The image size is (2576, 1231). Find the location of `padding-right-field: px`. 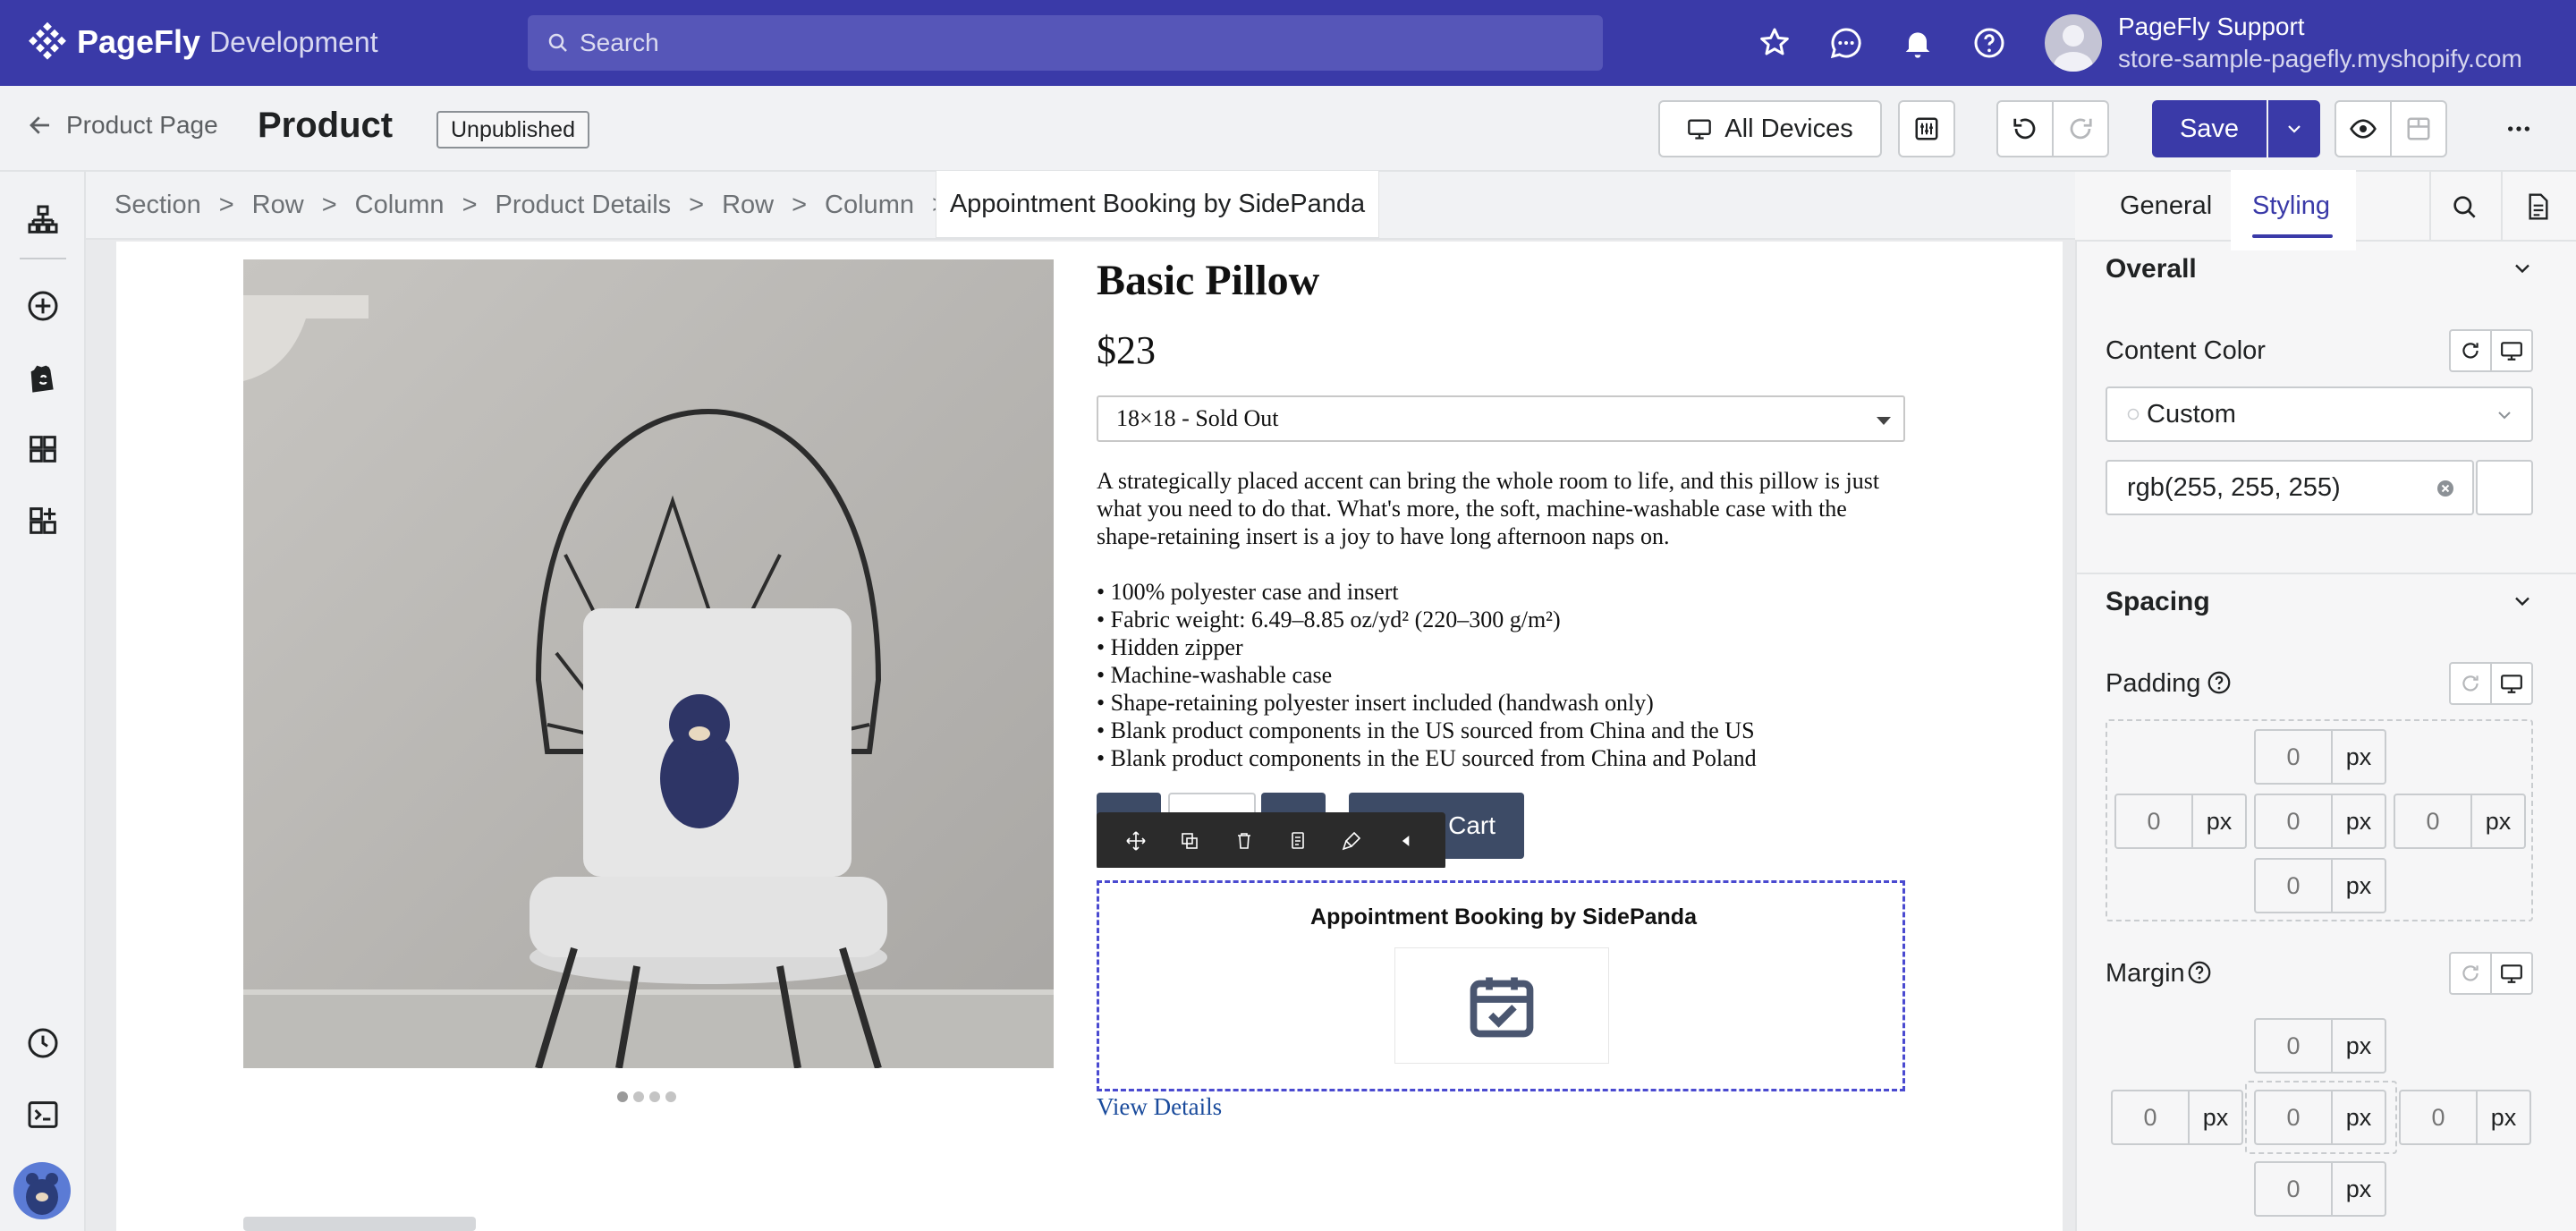

padding-right-field: px is located at coordinates (2461, 821).